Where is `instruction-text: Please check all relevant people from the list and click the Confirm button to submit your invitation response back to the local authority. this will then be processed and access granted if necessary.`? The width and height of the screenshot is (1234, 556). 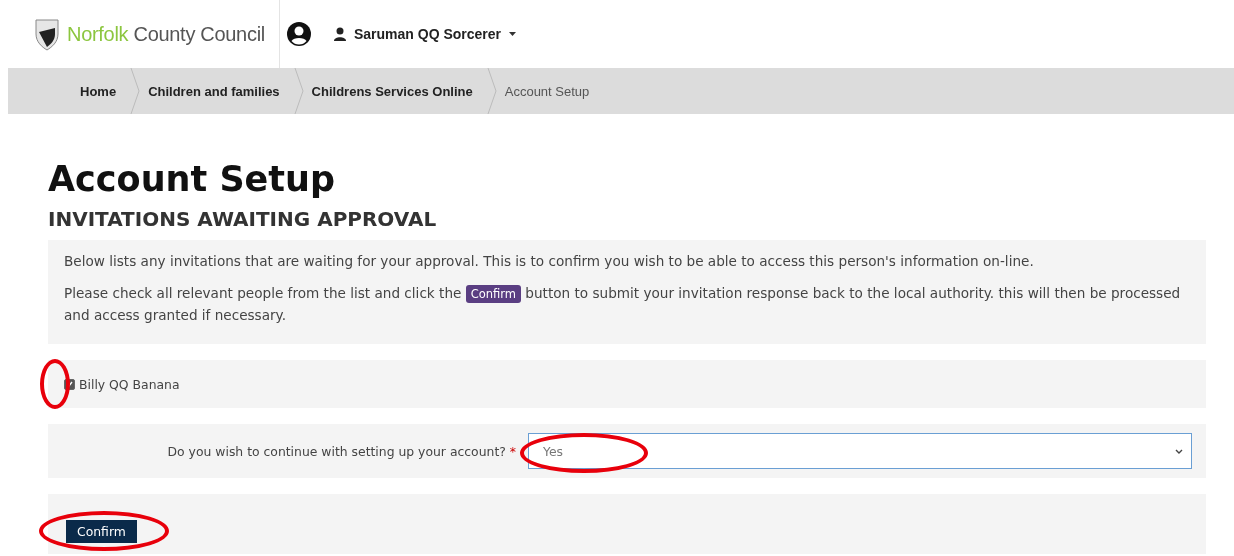
instruction-text: Please check all relevant people from the list and click the Confirm button to submit your invitation response back to the local authority. this will then be processed and access granted if necessary. is located at coordinates (623, 304).